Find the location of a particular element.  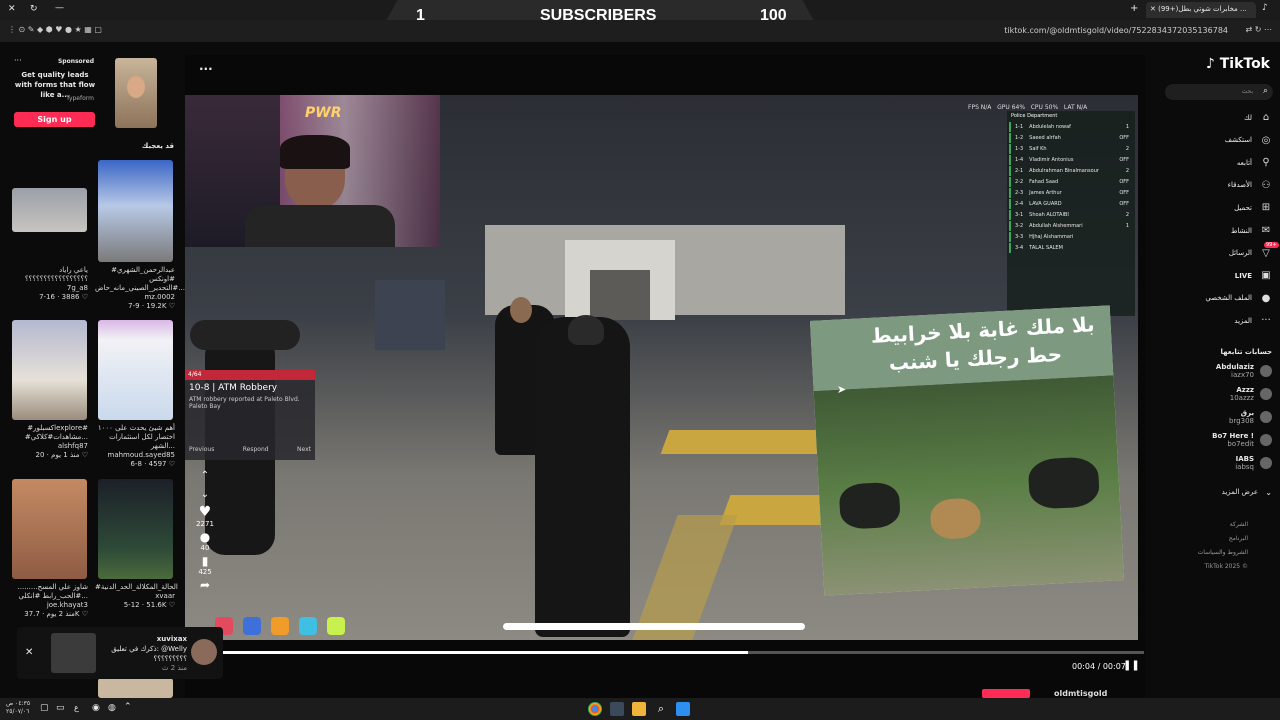

scroll-up-icon: ⌃ is located at coordinates (205, 475).